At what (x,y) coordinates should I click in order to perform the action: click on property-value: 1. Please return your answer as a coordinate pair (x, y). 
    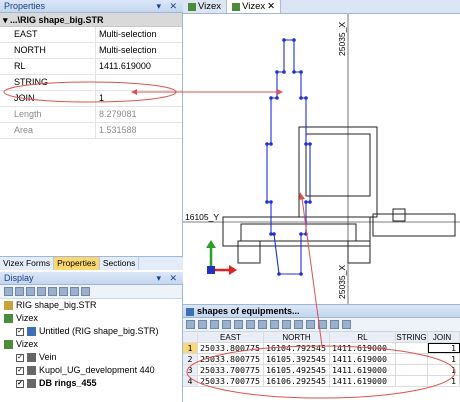
    Looking at the image, I should click on (139, 98).